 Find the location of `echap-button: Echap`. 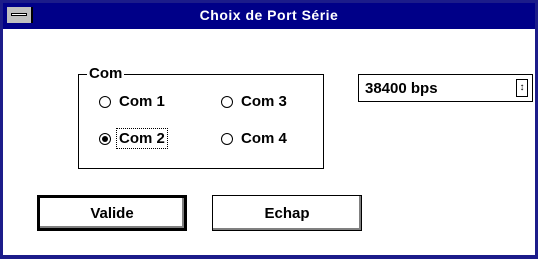

echap-button: Echap is located at coordinates (287, 213).